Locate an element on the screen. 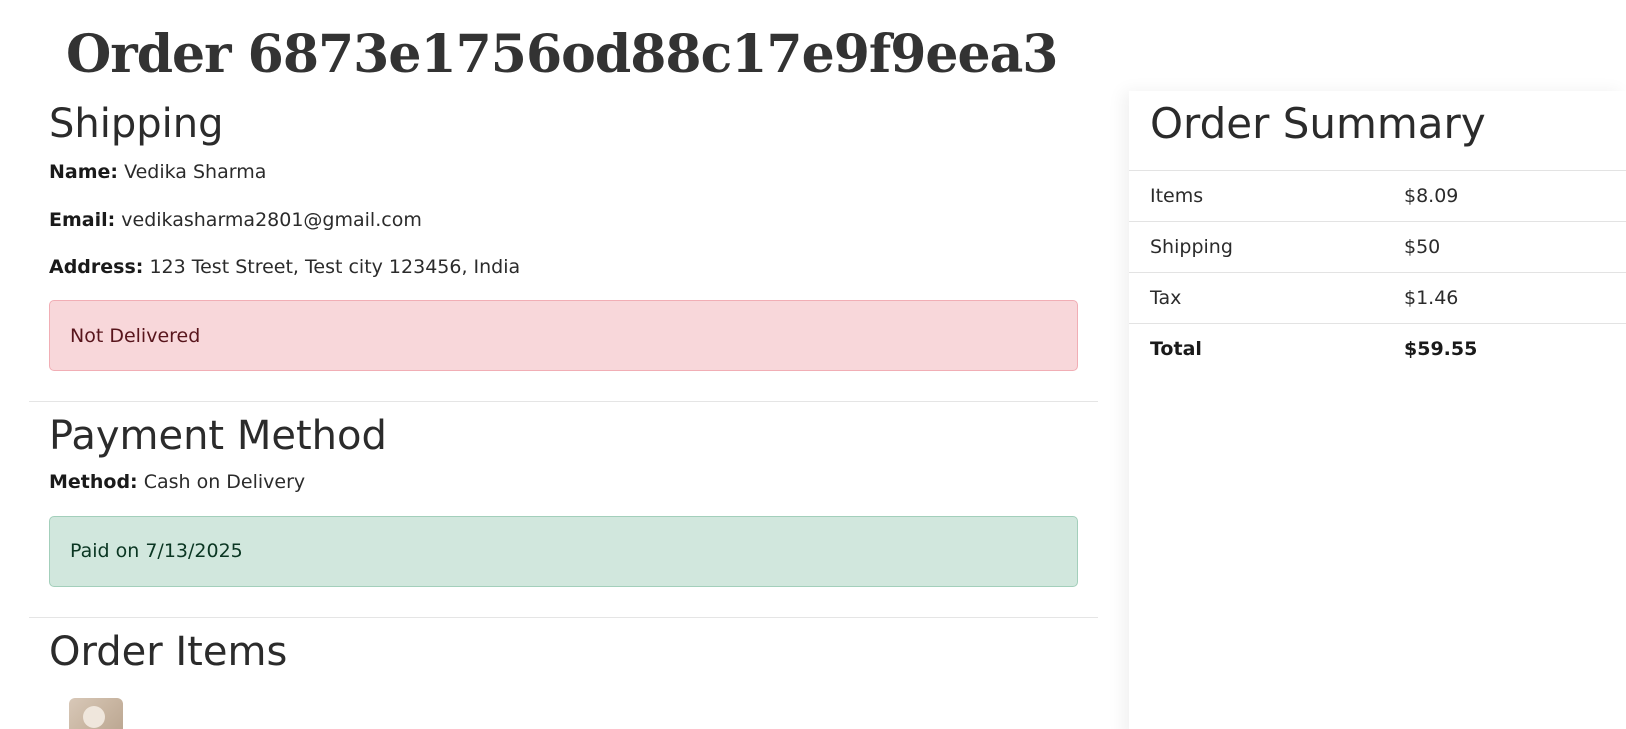 Image resolution: width=1626 pixels, height=729 pixels. payment-status-text: Paid on 7/13/2025 is located at coordinates (156, 551).